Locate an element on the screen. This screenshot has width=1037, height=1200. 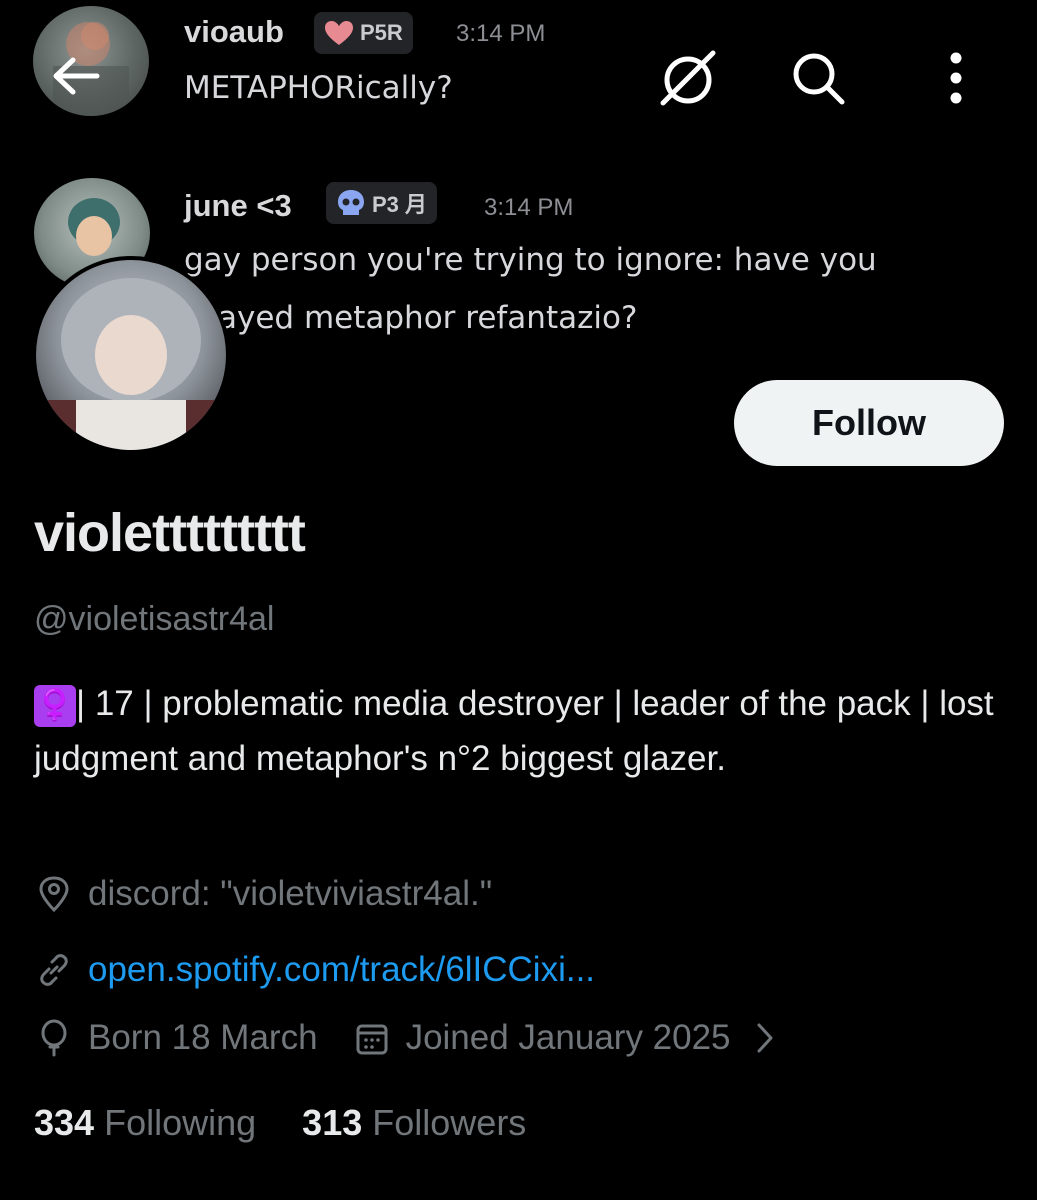
arrow-left-icon is located at coordinates (76, 76).